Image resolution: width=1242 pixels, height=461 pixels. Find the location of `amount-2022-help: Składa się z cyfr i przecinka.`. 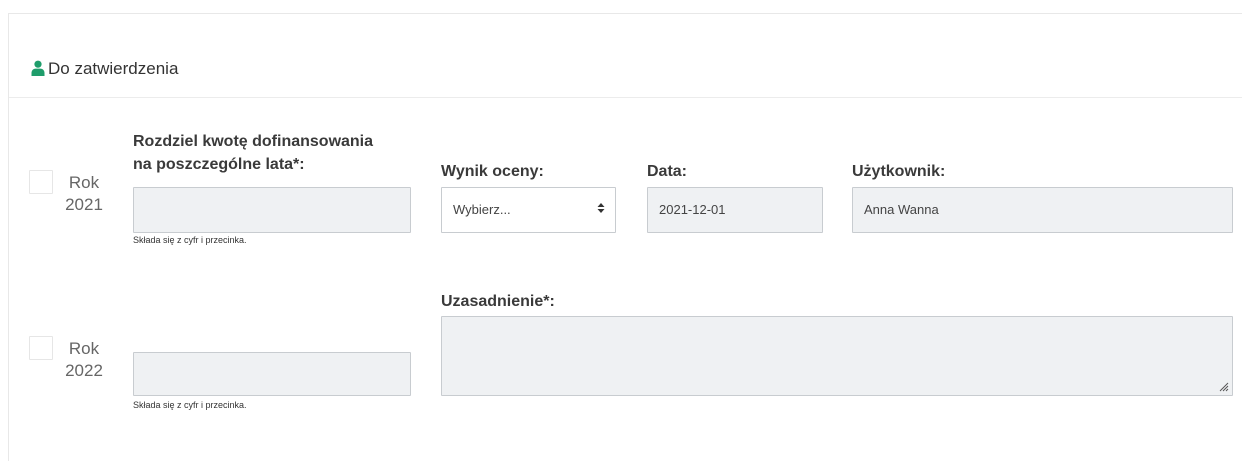

amount-2022-help: Składa się z cyfr i przecinka. is located at coordinates (190, 405).